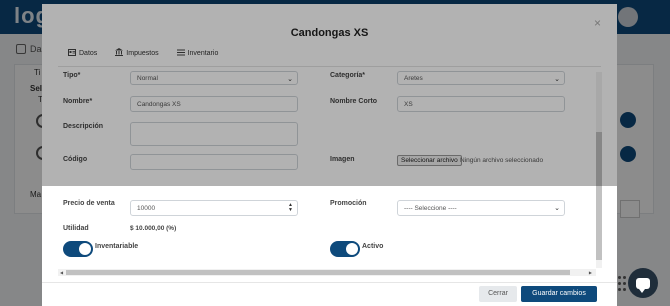 The image size is (670, 306). I want to click on vertical-scroll-thumb, so click(599, 196).